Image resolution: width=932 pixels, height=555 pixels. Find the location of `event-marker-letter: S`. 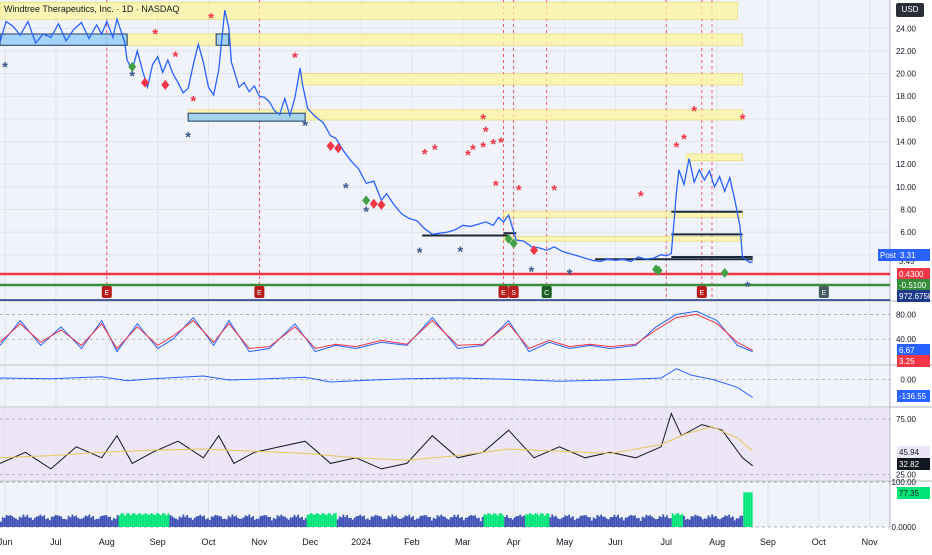

event-marker-letter: S is located at coordinates (513, 293).